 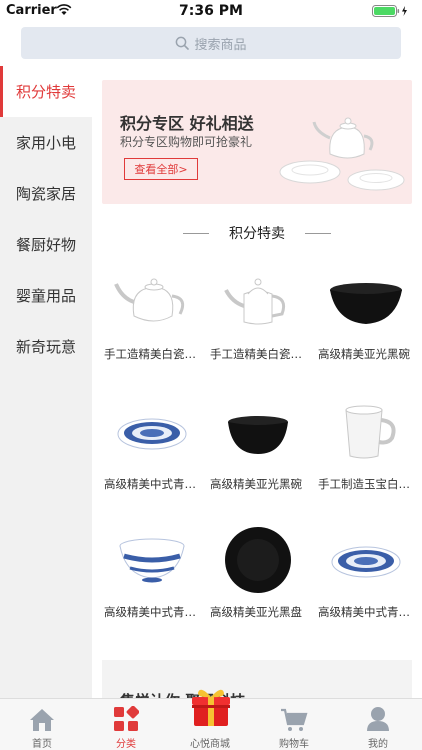 I want to click on sidebar-item-novelties: 新奇玩意, so click(x=46, y=346).